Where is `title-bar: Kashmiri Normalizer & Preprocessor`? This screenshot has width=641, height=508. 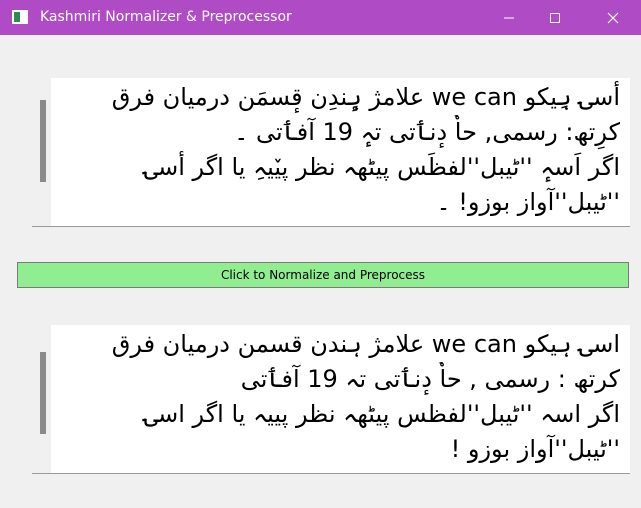 title-bar: Kashmiri Normalizer & Preprocessor is located at coordinates (320, 17).